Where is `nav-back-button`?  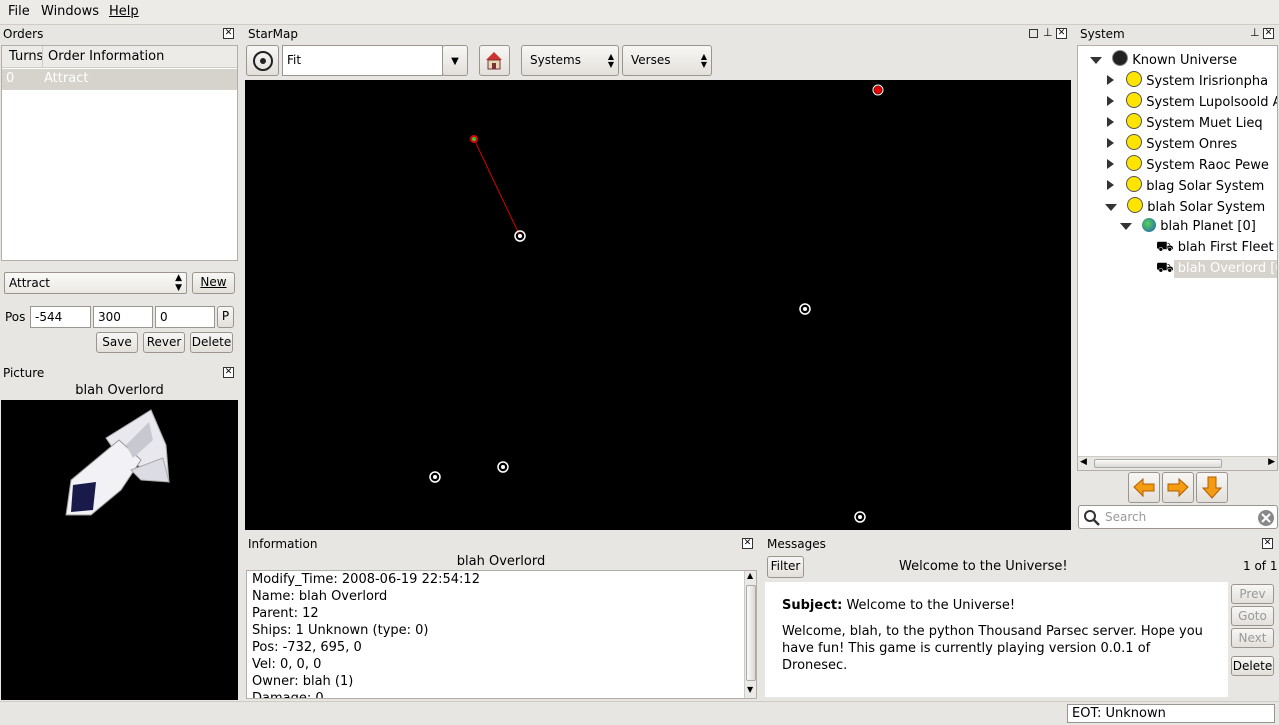 nav-back-button is located at coordinates (1144, 487).